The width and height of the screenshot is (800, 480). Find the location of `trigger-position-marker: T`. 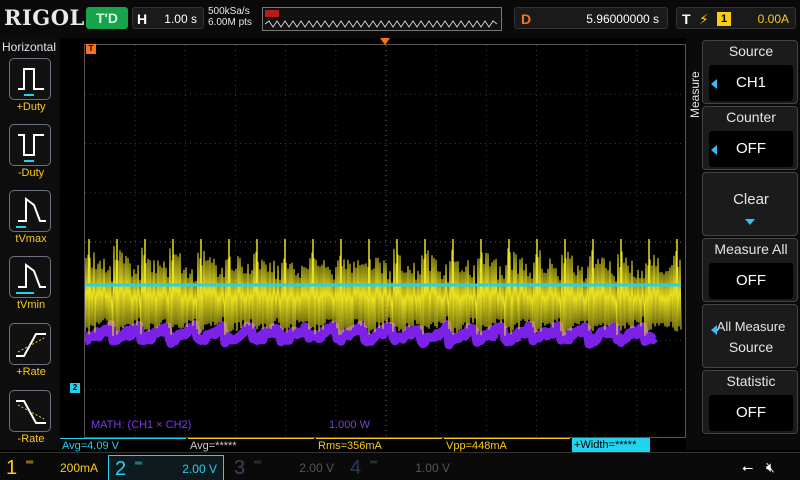

trigger-position-marker: T is located at coordinates (91, 49).